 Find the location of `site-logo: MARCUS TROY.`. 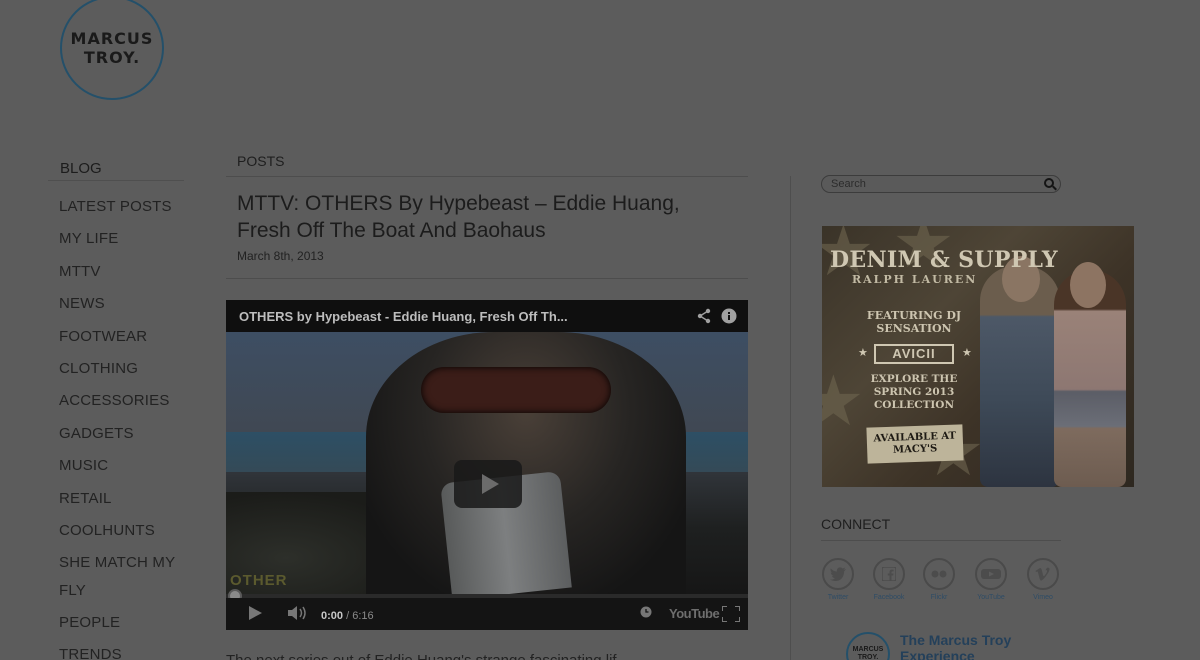

site-logo: MARCUS TROY. is located at coordinates (112, 50).